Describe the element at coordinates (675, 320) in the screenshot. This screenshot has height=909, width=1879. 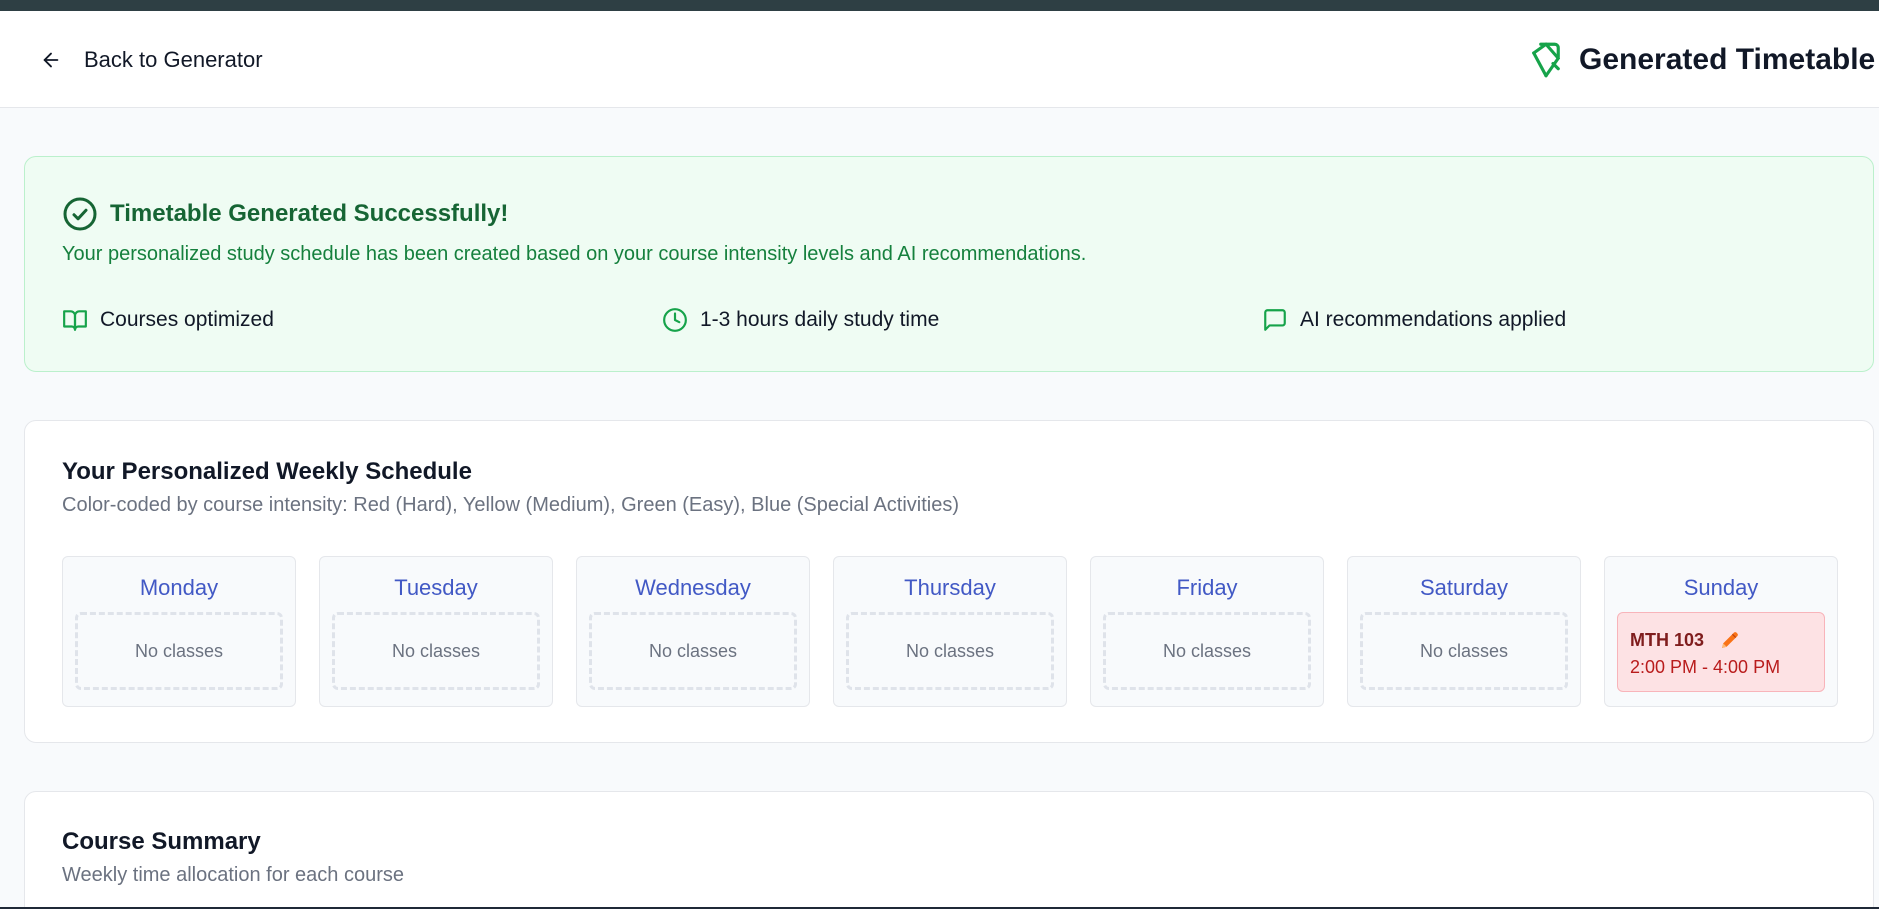
I see `clock-icon` at that location.